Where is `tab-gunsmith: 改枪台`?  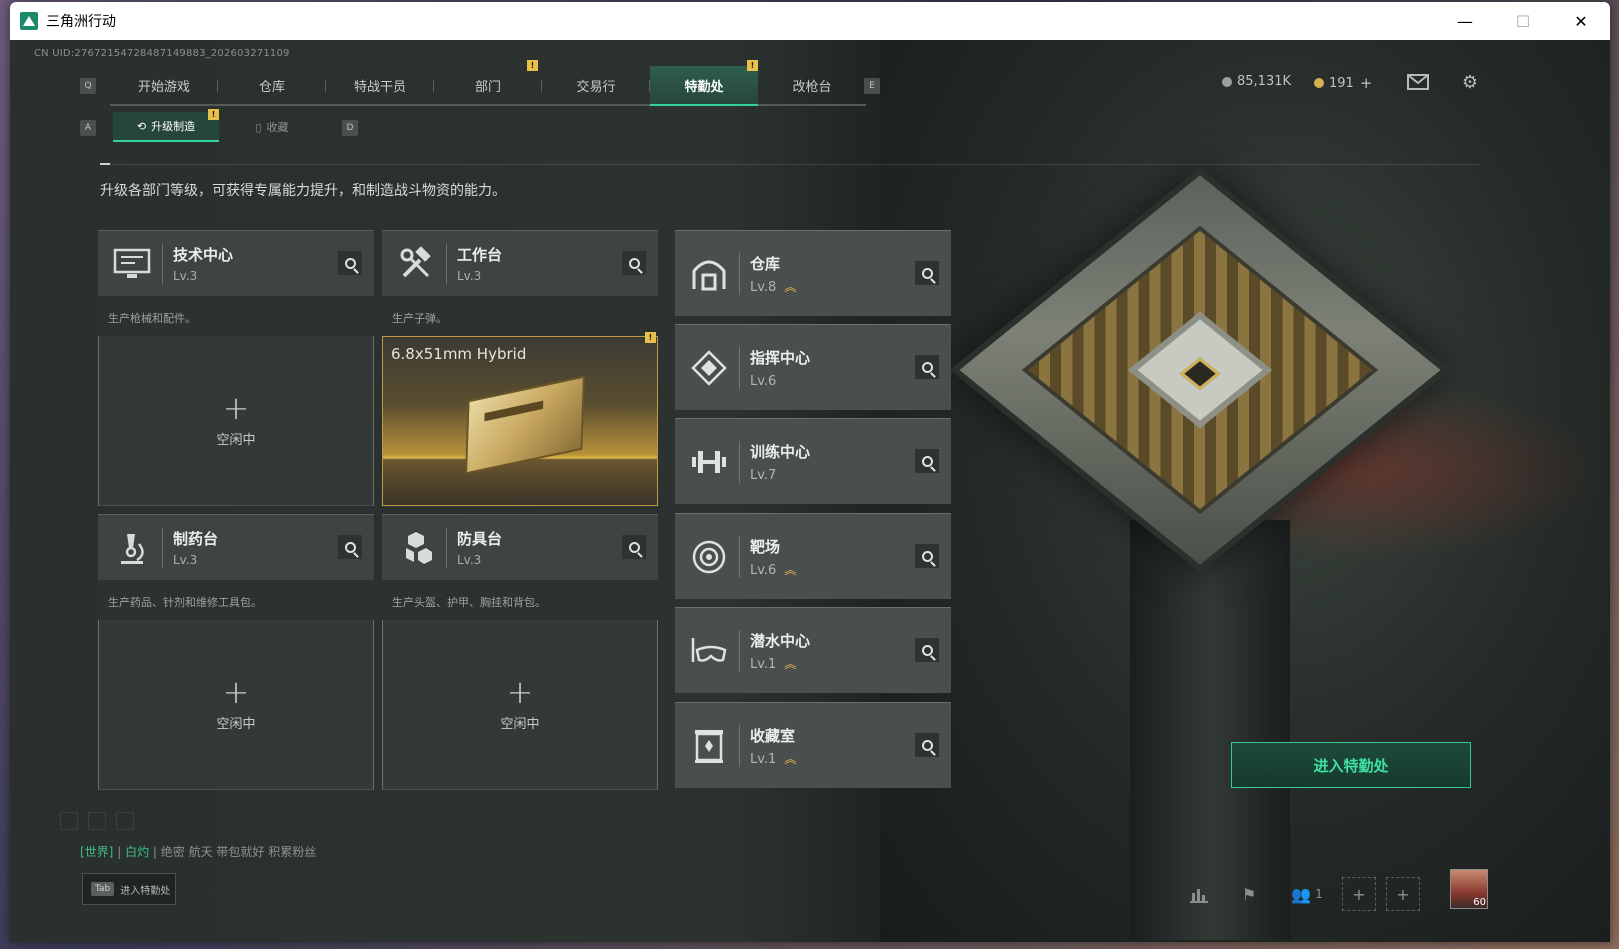 tab-gunsmith: 改枪台 is located at coordinates (812, 86).